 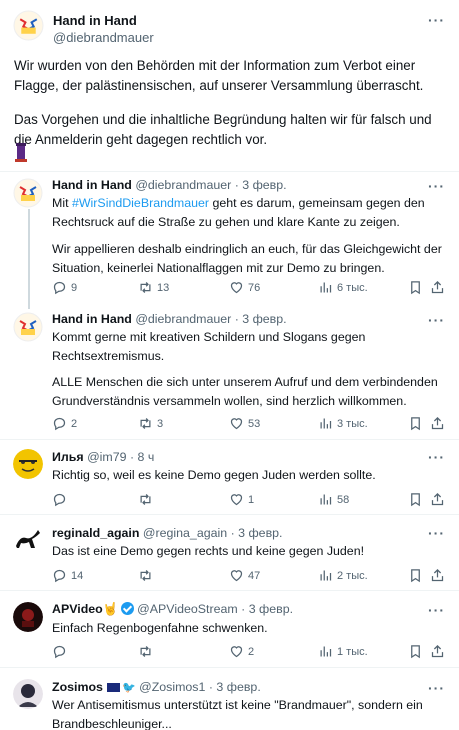 I want to click on hashtag-link: #WirSindDieBrandmauer, so click(x=140, y=203).